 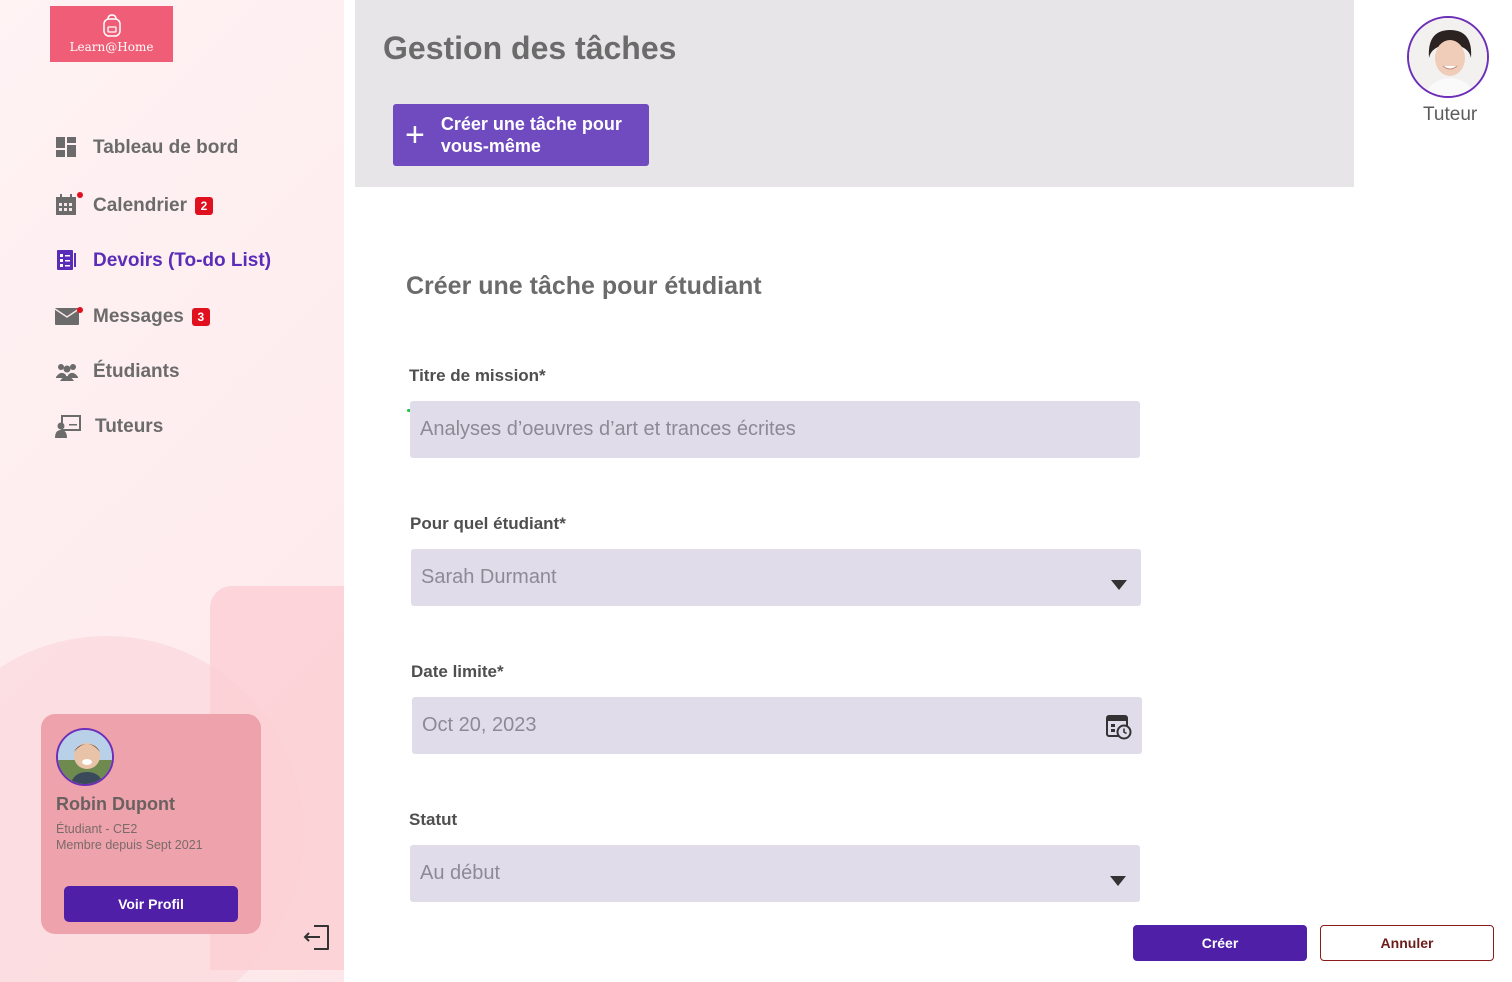 What do you see at coordinates (69, 205) in the screenshot?
I see `calendar-icon` at bounding box center [69, 205].